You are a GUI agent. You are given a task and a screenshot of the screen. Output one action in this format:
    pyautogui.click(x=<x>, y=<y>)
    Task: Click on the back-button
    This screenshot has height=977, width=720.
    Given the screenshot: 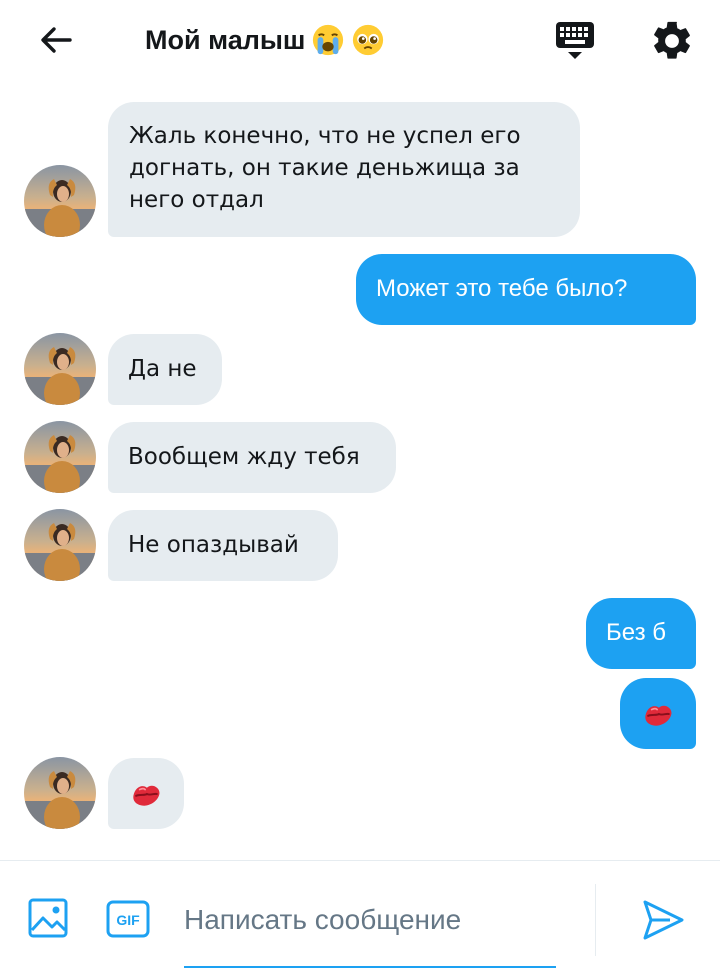 What is the action you would take?
    pyautogui.click(x=56, y=40)
    